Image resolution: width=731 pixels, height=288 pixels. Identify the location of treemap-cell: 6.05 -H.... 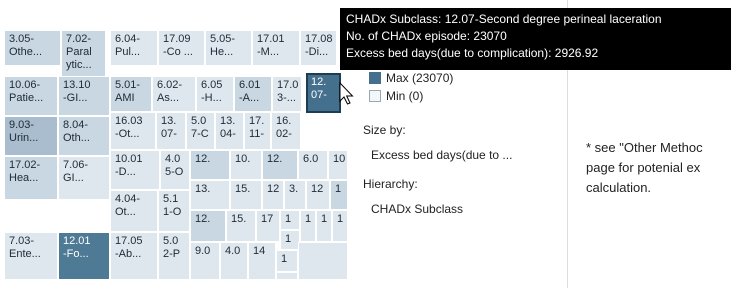
(215, 94).